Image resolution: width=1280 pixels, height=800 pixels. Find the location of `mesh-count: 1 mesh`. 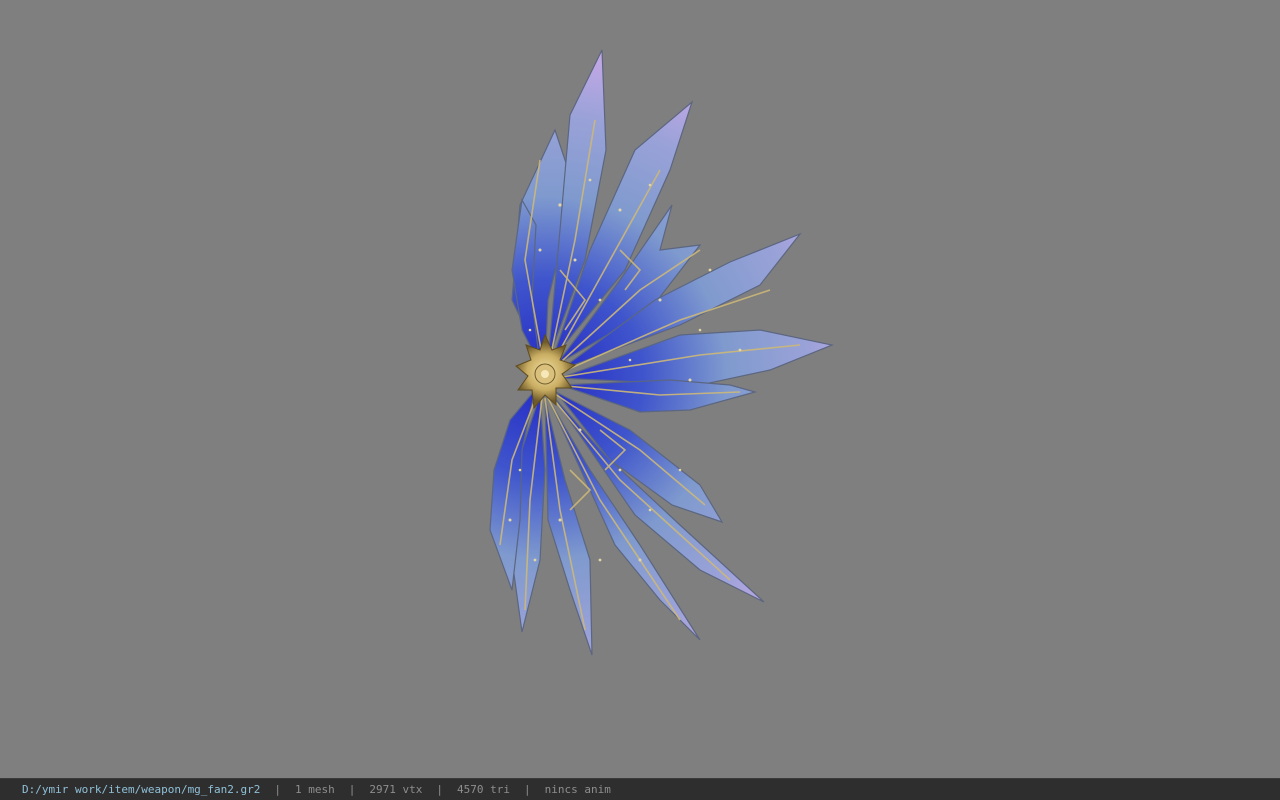

mesh-count: 1 mesh is located at coordinates (315, 789).